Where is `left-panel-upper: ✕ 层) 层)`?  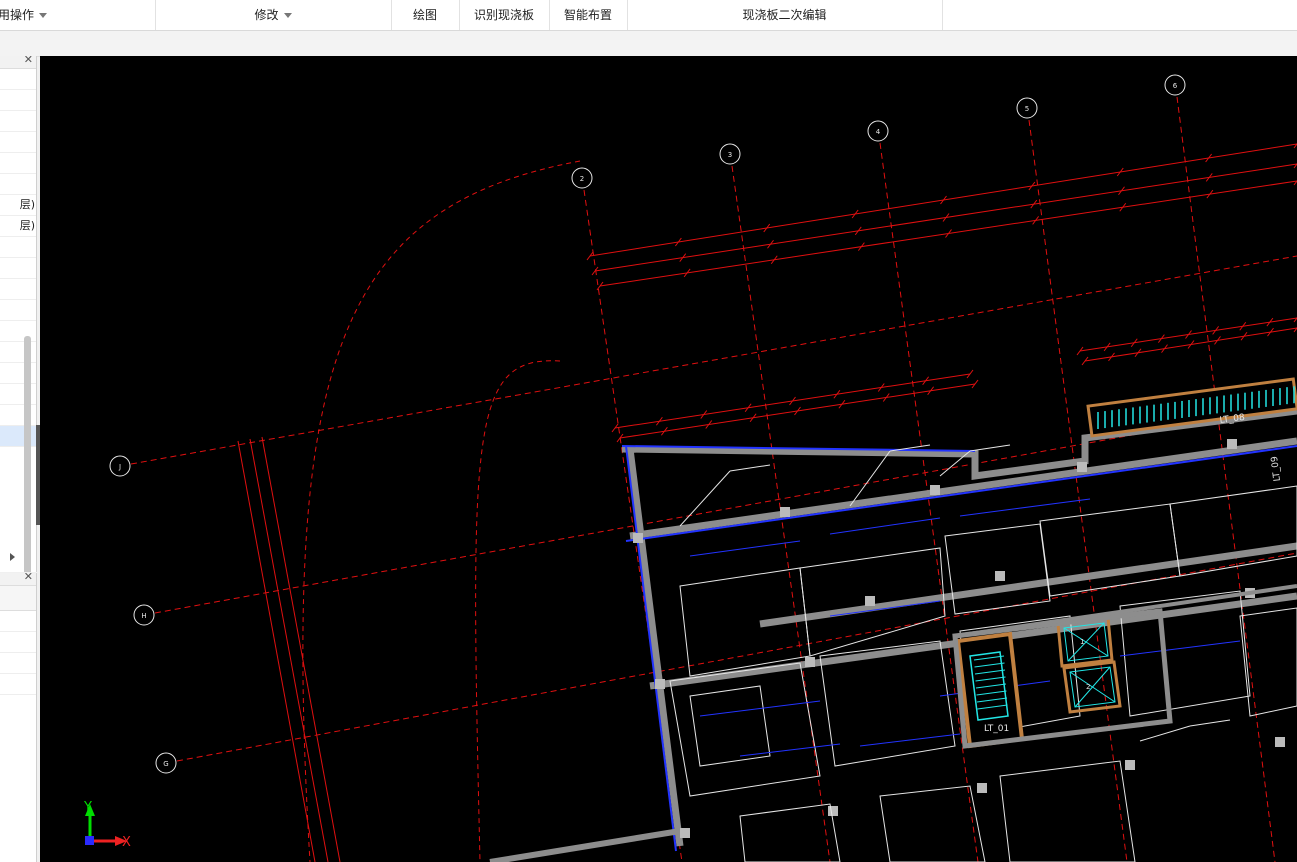 left-panel-upper: ✕ 层) 层) is located at coordinates (18, 314).